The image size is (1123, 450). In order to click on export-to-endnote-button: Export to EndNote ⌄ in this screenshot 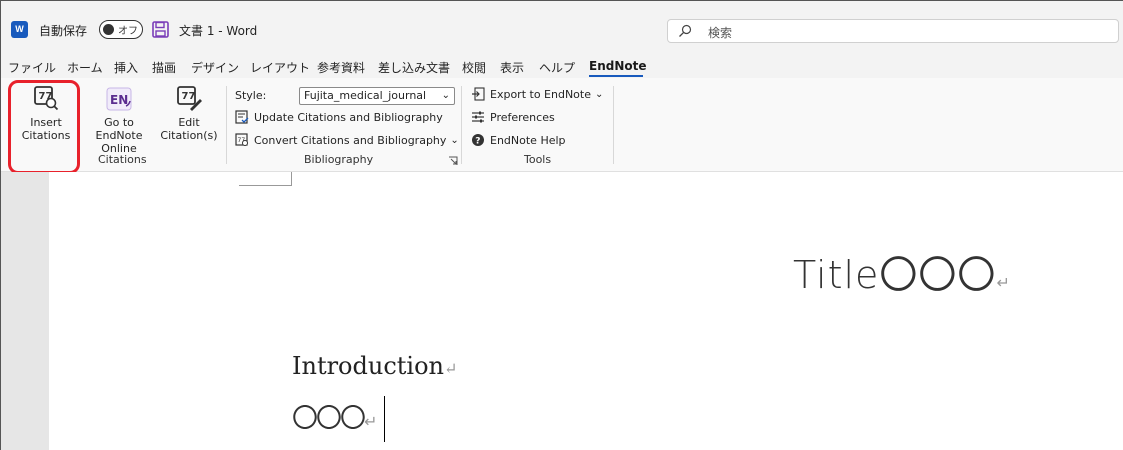, I will do `click(537, 94)`.